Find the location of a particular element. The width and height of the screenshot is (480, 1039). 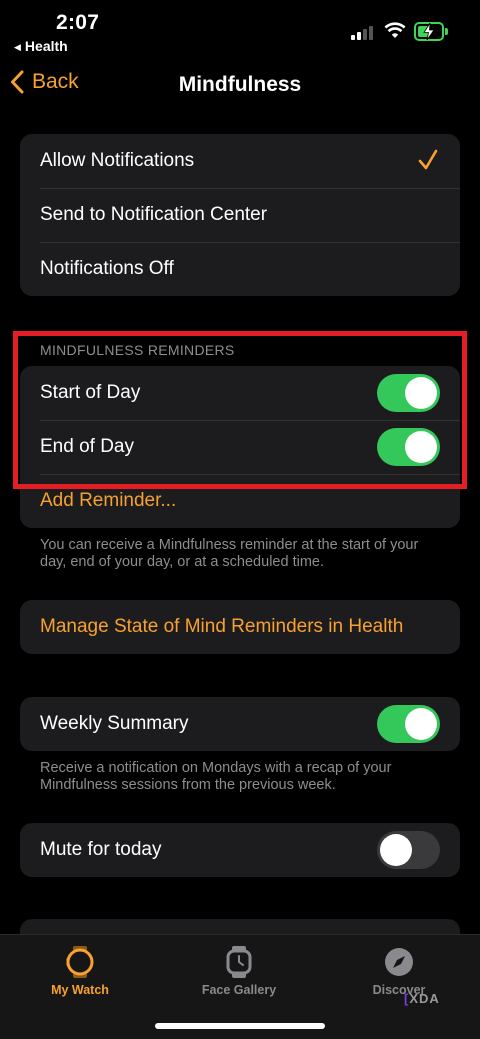

option-label: Allow Notifications is located at coordinates (117, 160).